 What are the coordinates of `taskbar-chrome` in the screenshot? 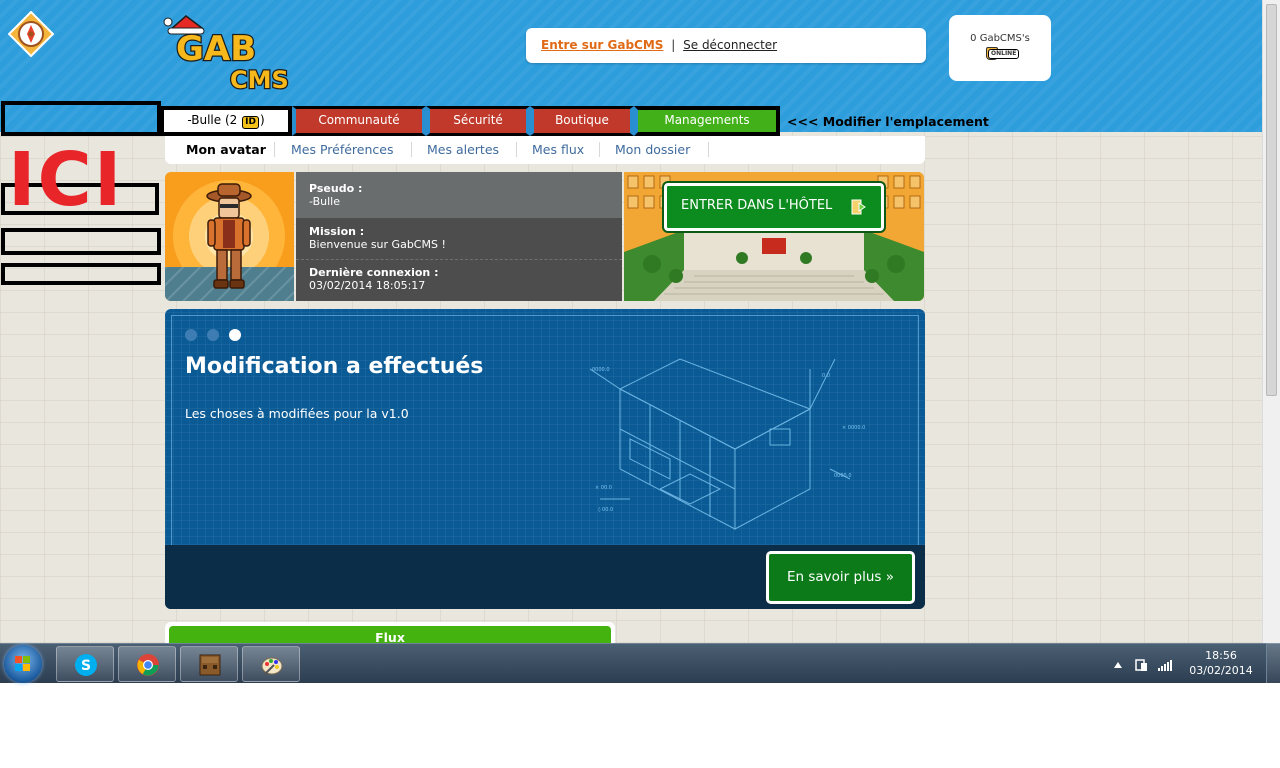 It's located at (147, 664).